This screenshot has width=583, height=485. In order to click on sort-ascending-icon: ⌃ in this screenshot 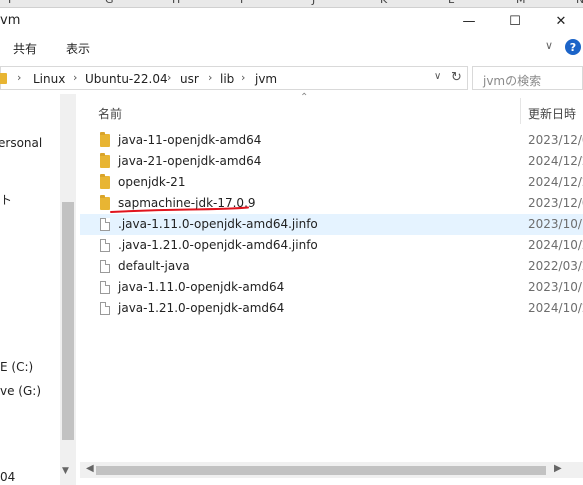, I will do `click(304, 97)`.